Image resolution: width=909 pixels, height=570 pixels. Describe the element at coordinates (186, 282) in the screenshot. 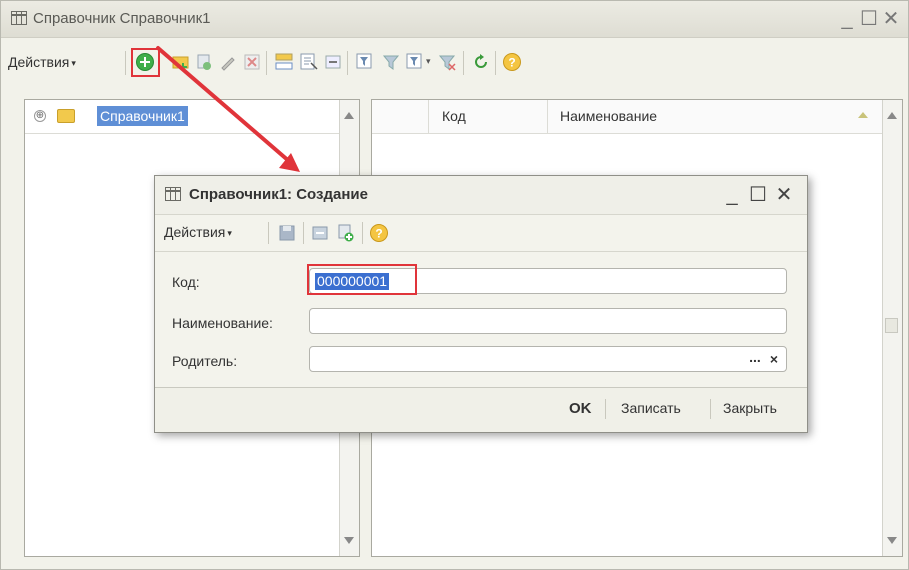

I see `code-label: Код:` at that location.